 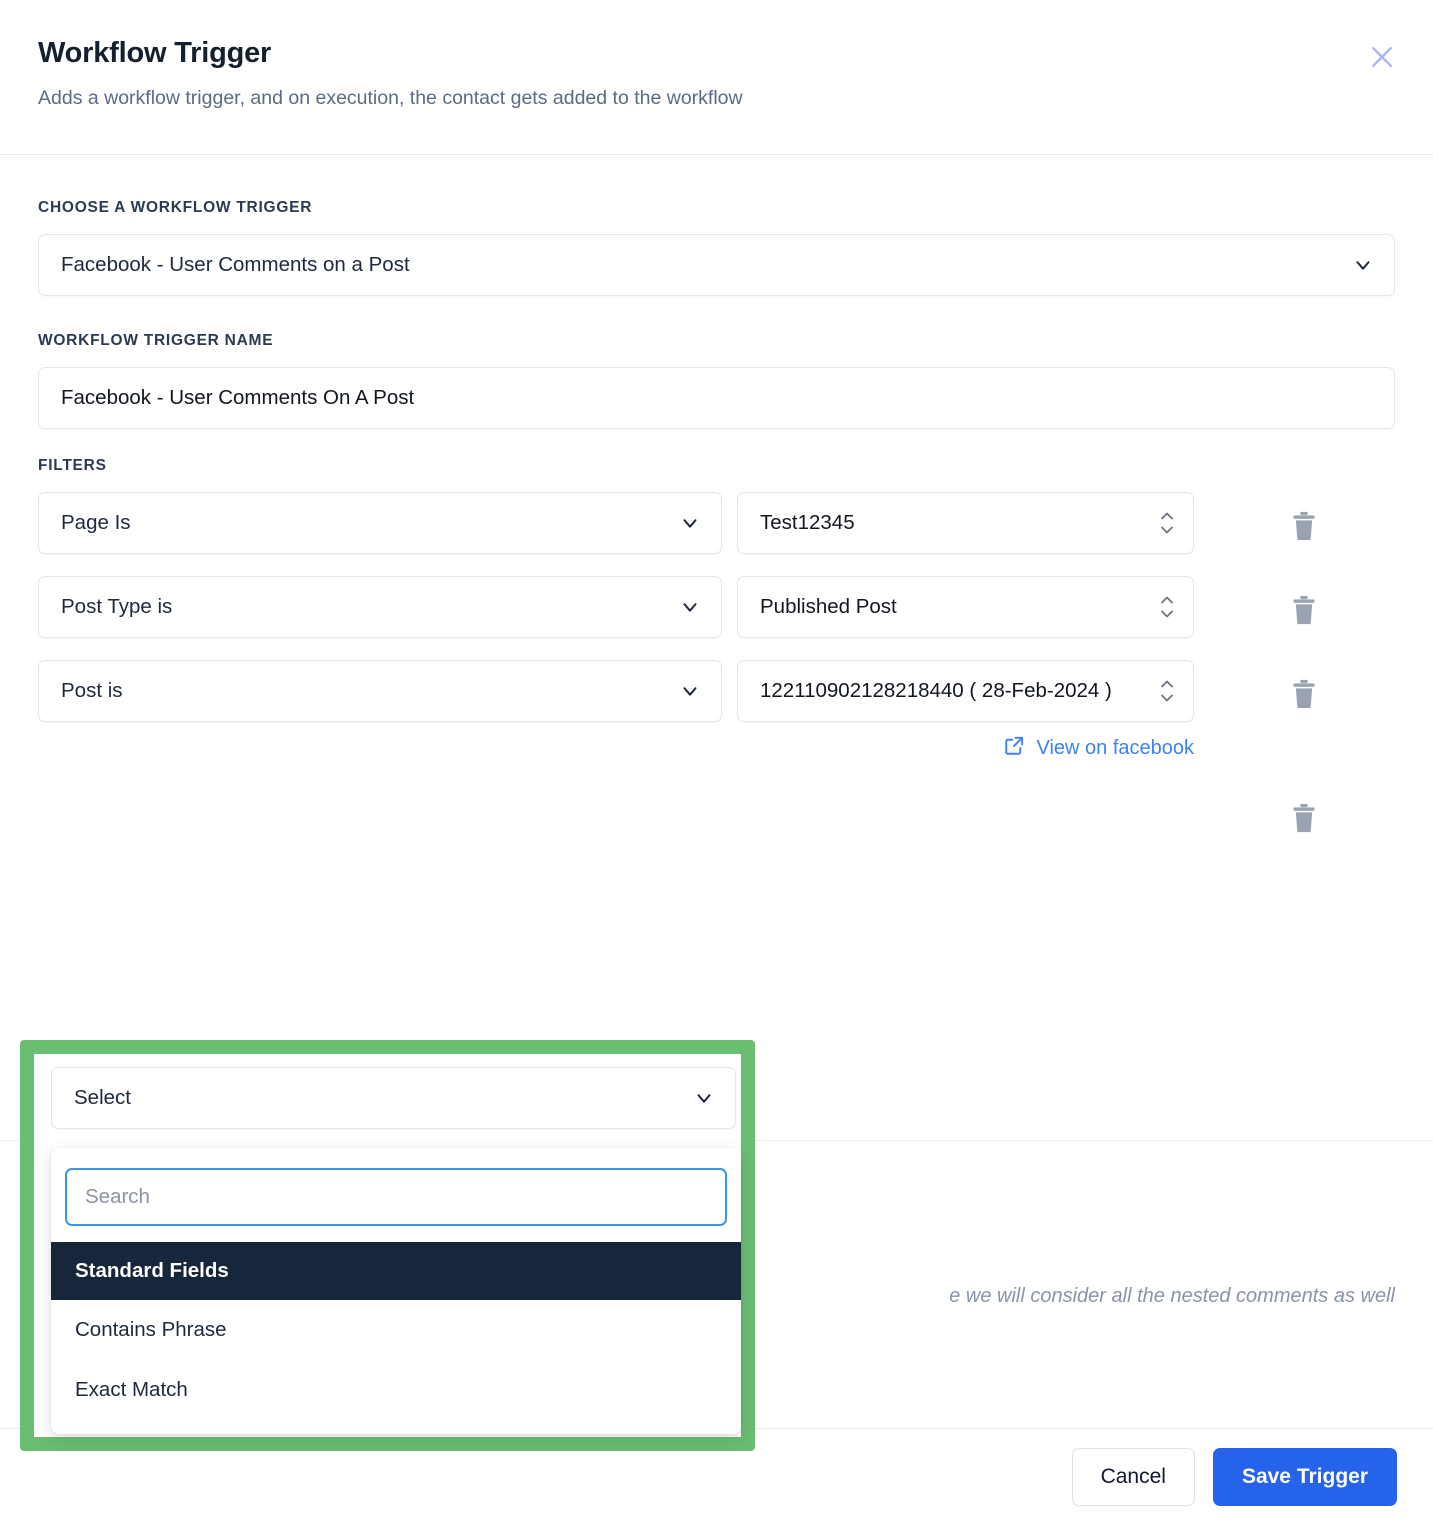 I want to click on filter-value-text: Test12345, so click(x=807, y=523).